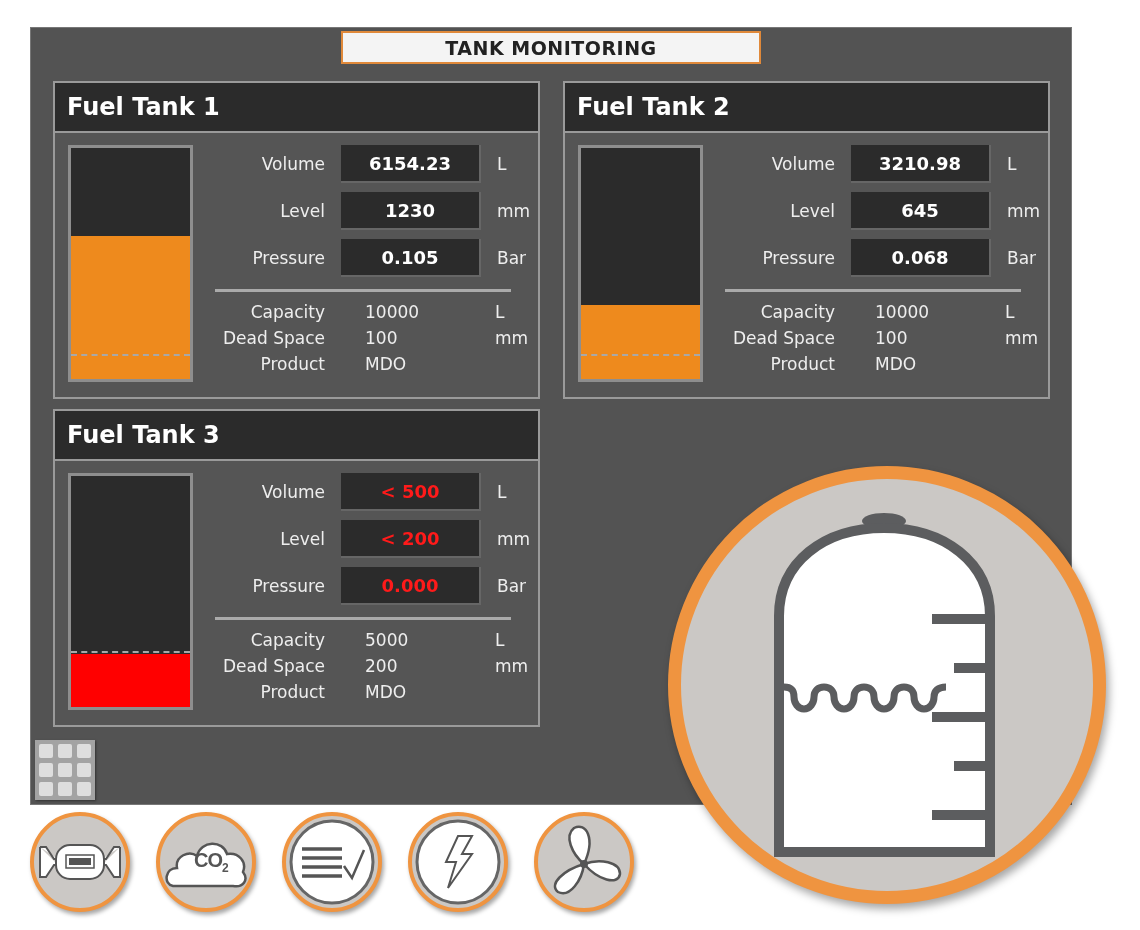  I want to click on flowmeter-icon, so click(80, 862).